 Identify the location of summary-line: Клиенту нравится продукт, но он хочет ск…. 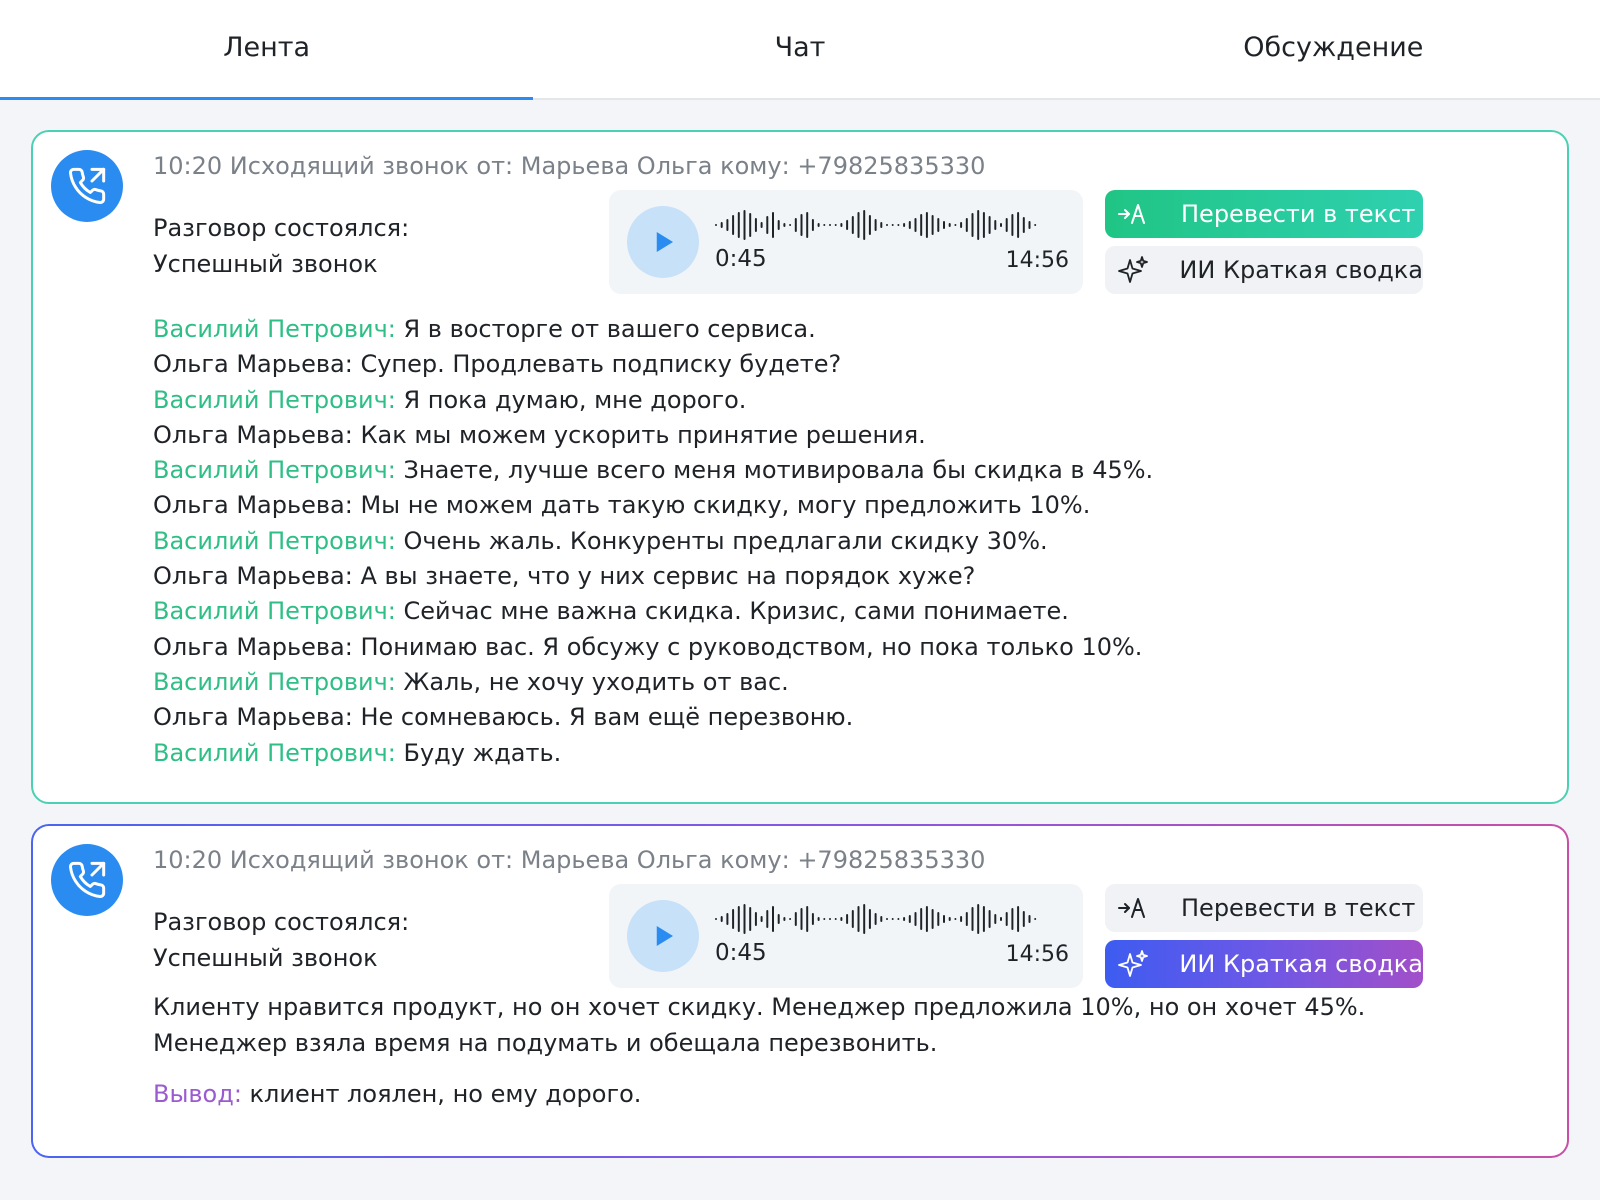
(759, 1007).